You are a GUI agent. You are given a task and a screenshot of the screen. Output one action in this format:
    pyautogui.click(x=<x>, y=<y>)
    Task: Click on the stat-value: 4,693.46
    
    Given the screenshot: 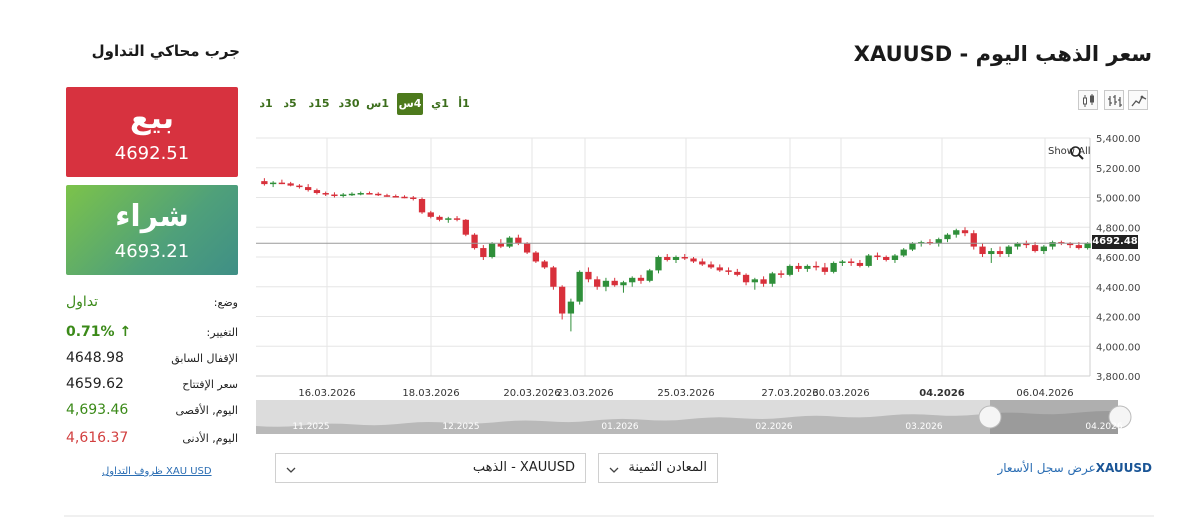 What is the action you would take?
    pyautogui.click(x=97, y=410)
    